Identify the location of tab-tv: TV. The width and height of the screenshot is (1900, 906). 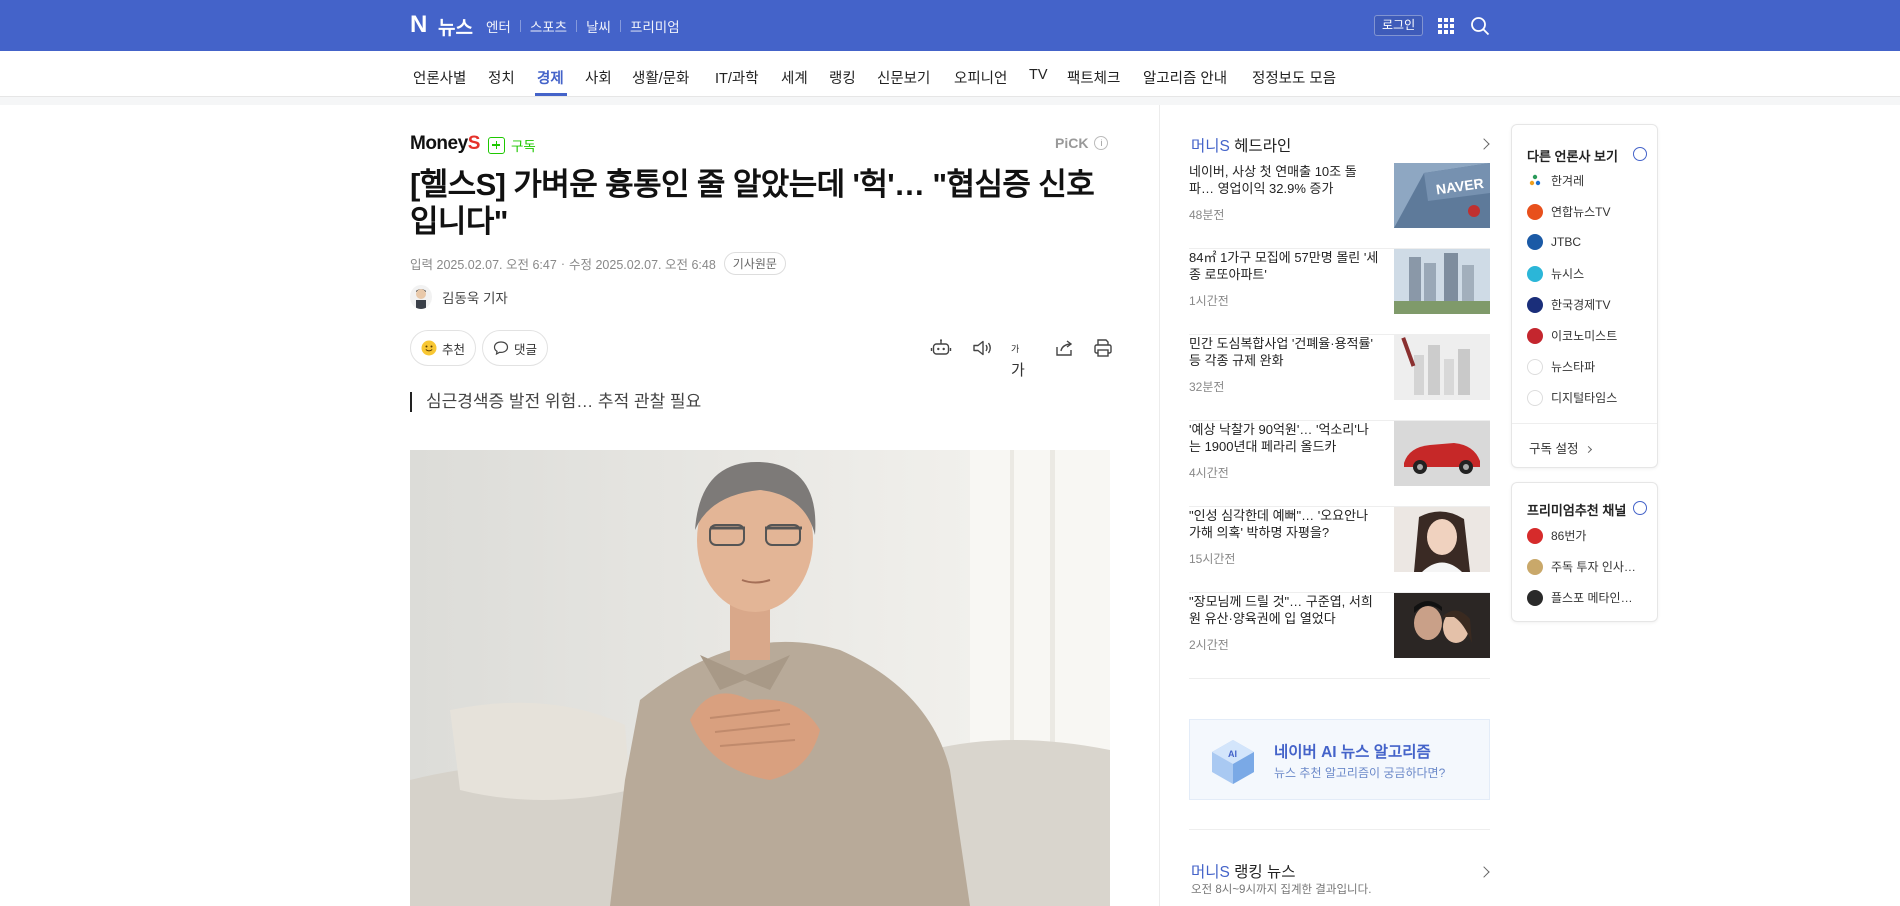
(1038, 75).